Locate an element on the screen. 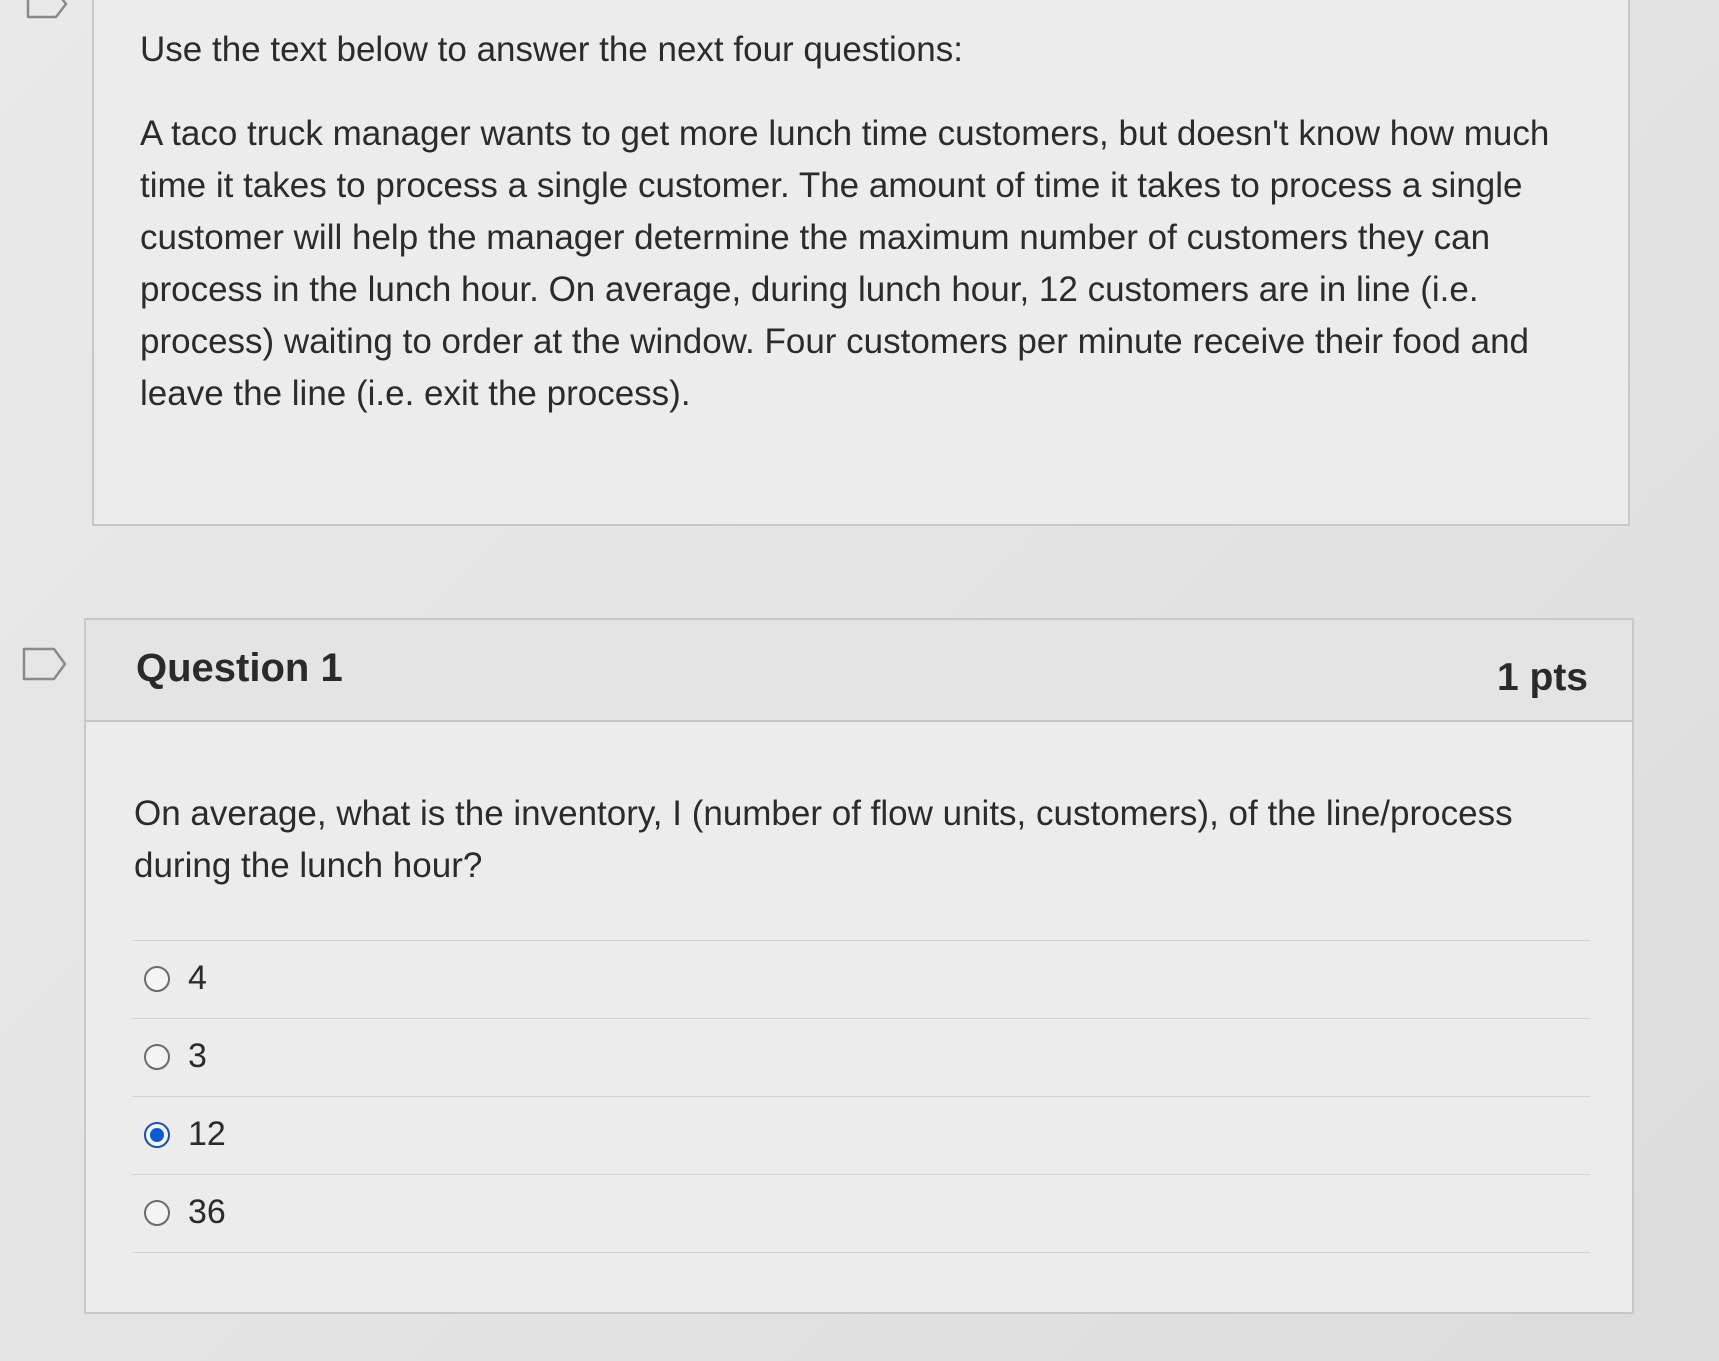 This screenshot has width=1719, height=1361. answer-option: 12 is located at coordinates (861, 1136).